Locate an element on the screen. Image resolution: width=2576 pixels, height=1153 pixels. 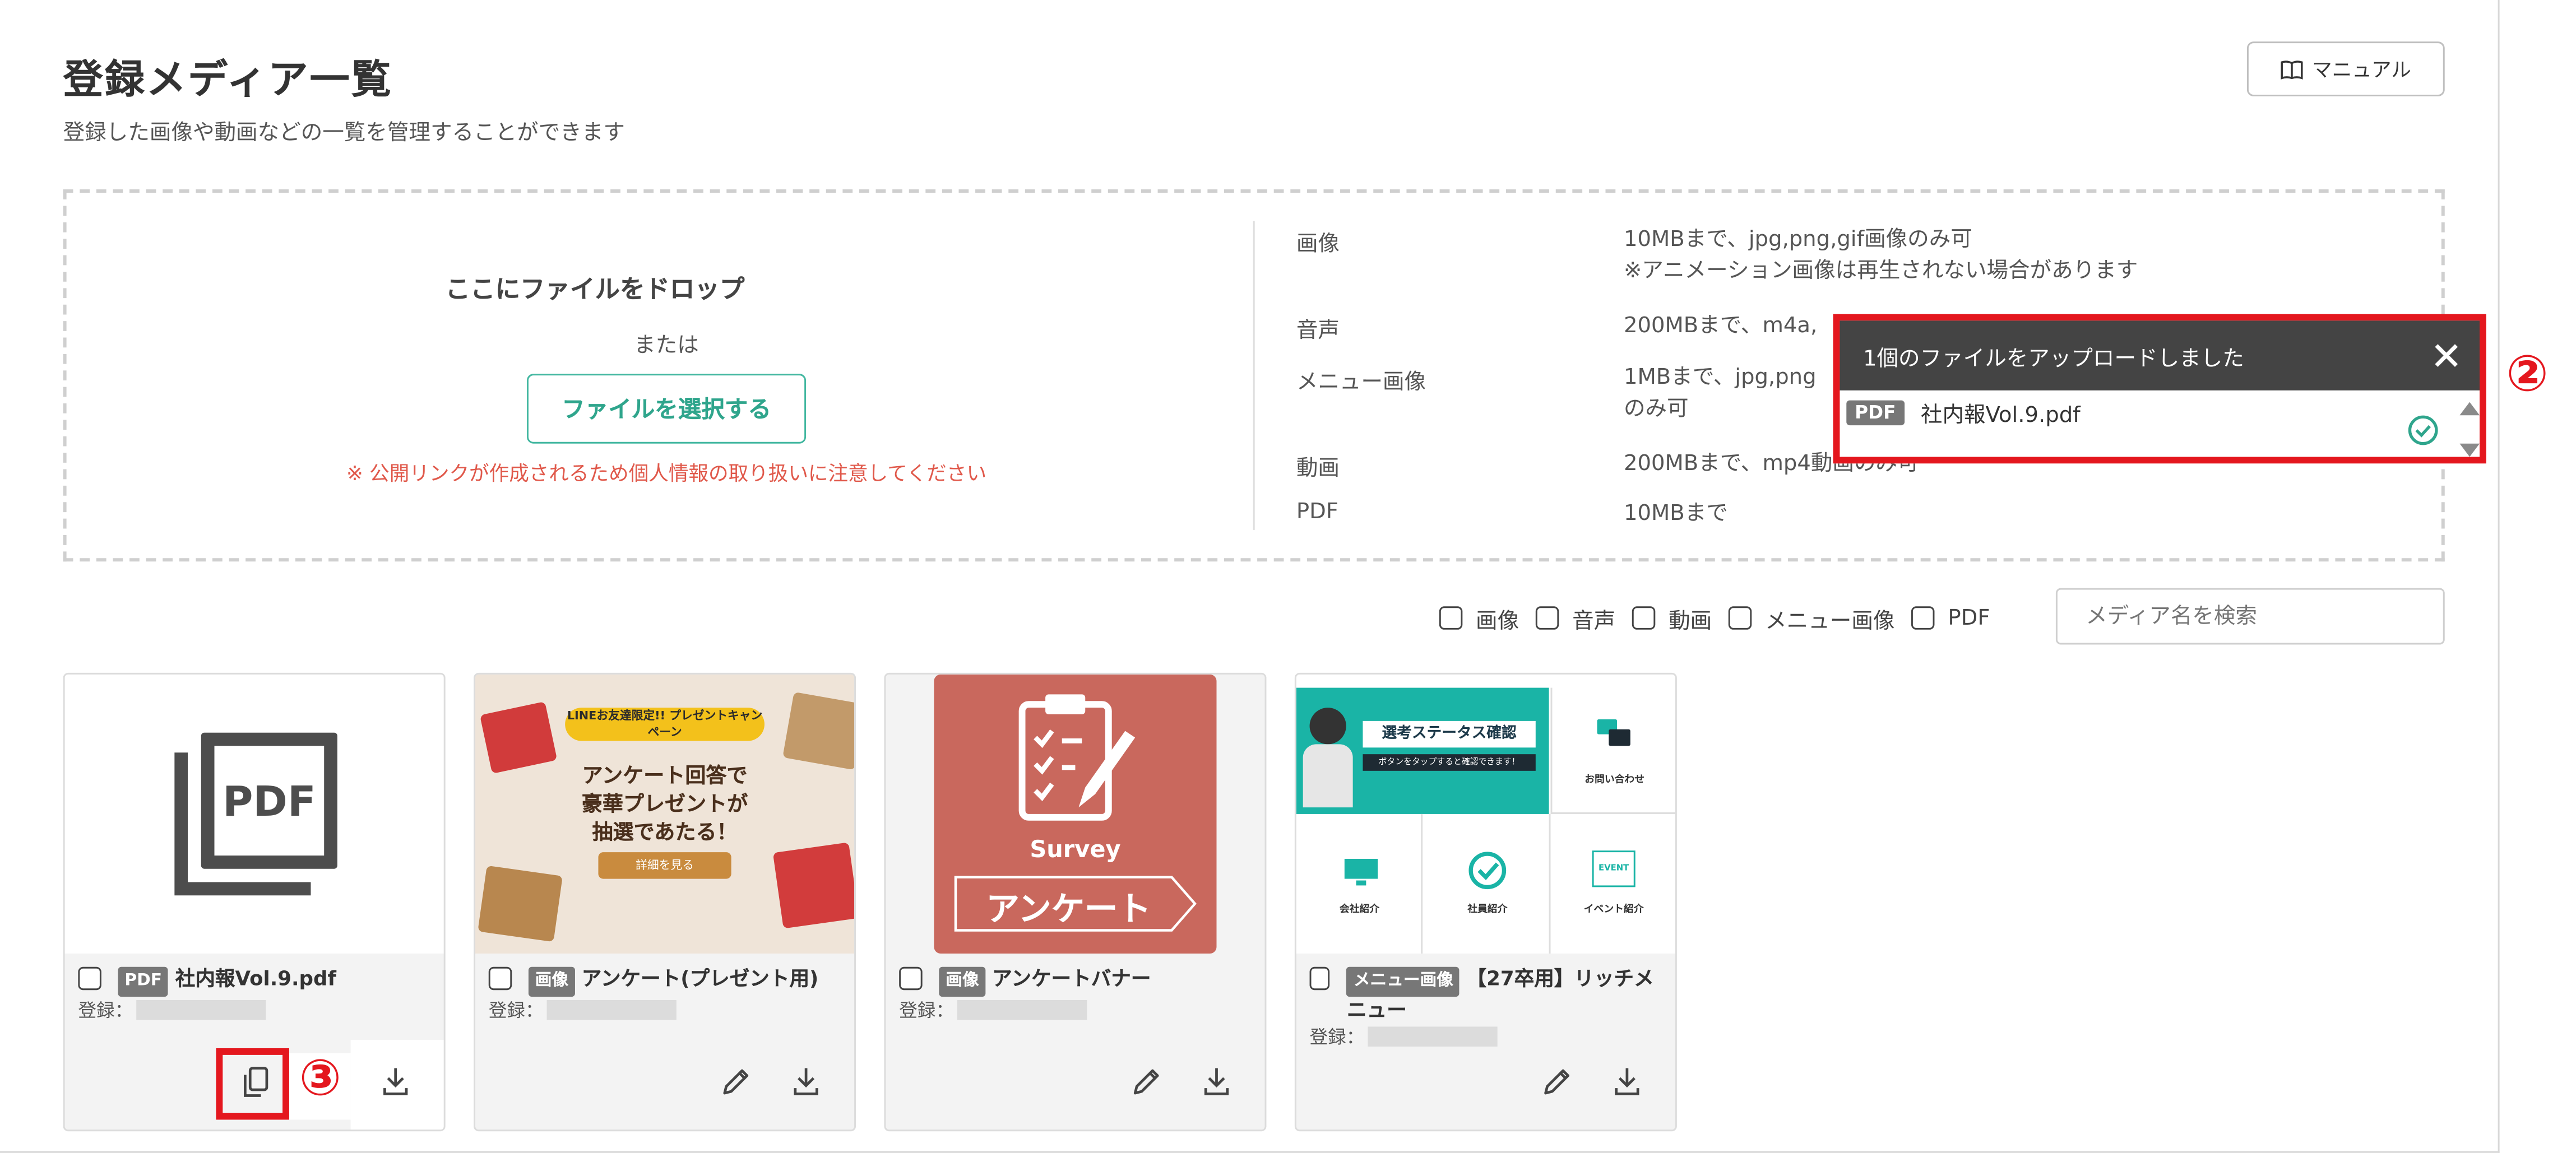
privacy-note: ※ 公開リンクが作成されるため個人情報の取り扱いに注意してください is located at coordinates (666, 474).